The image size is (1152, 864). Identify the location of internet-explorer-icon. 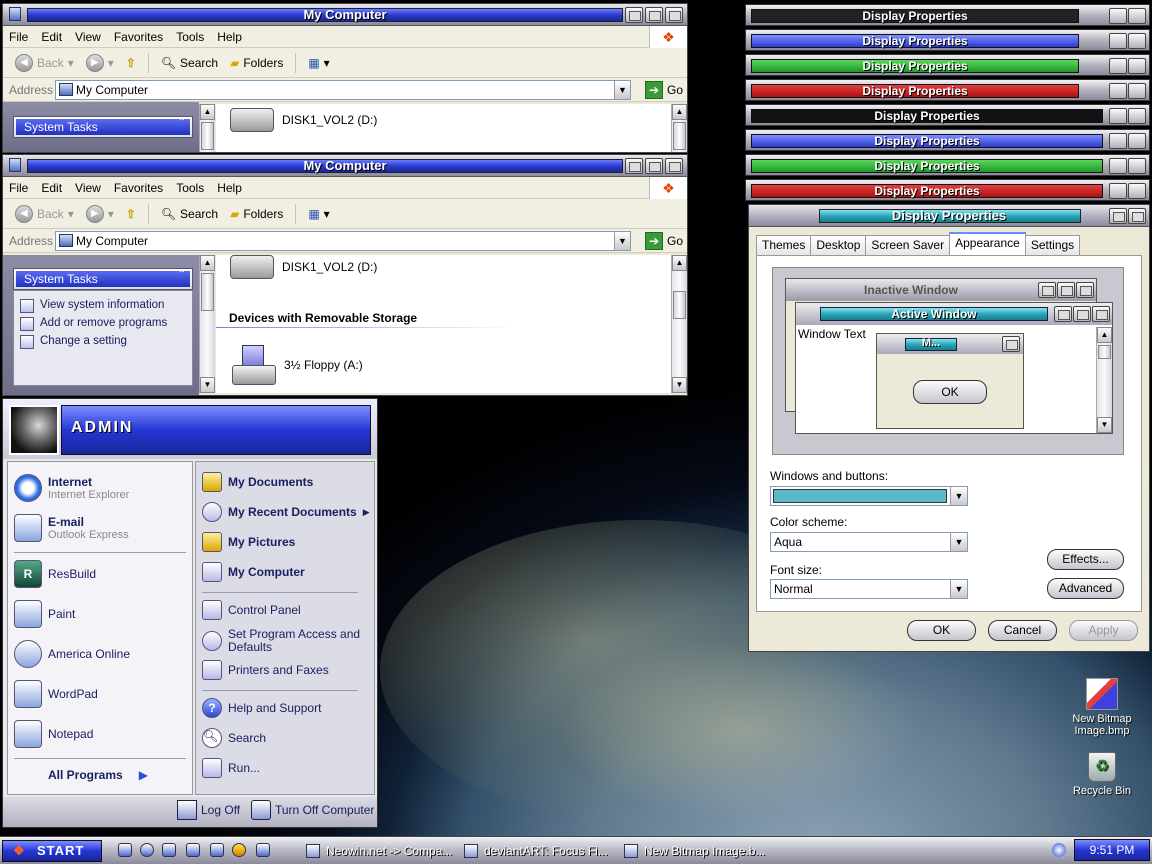
(147, 850).